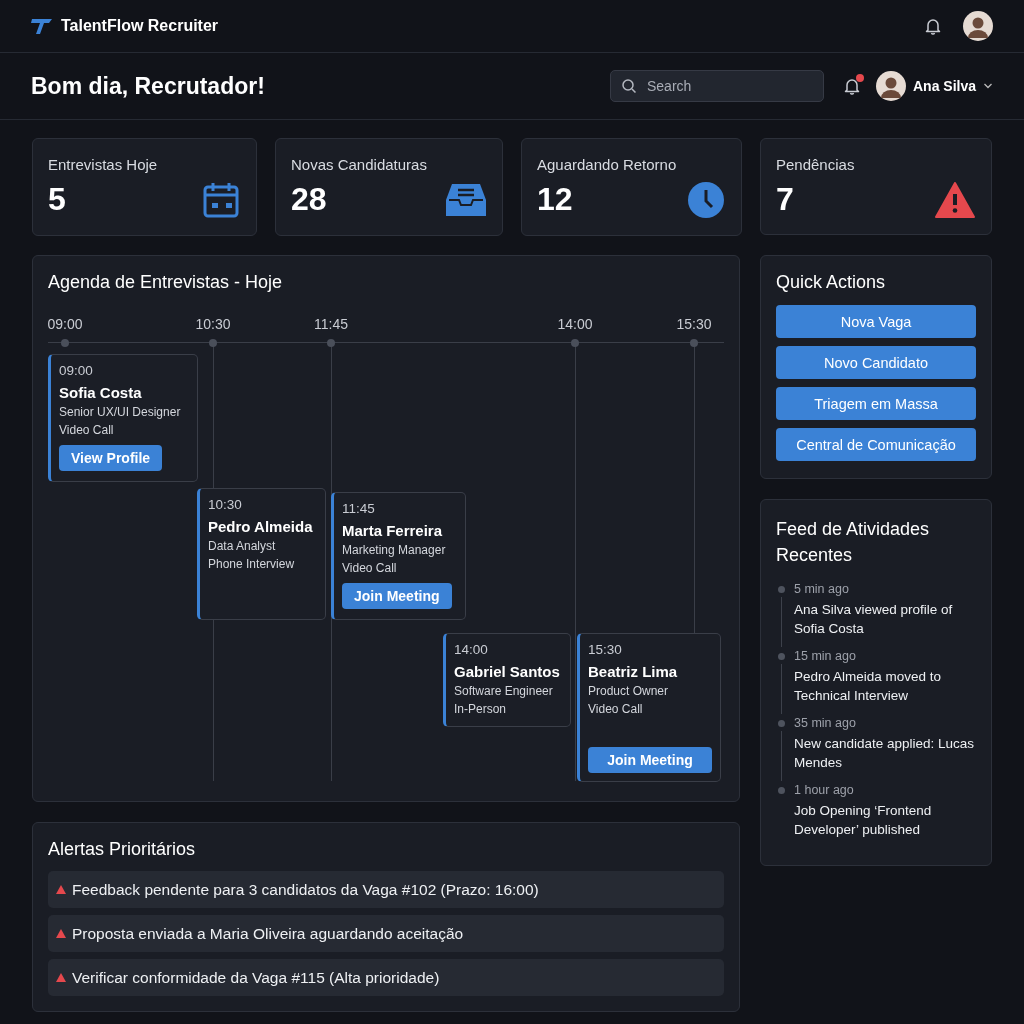 The width and height of the screenshot is (1024, 1024). I want to click on stat-label: Novas Candidaturas, so click(359, 164).